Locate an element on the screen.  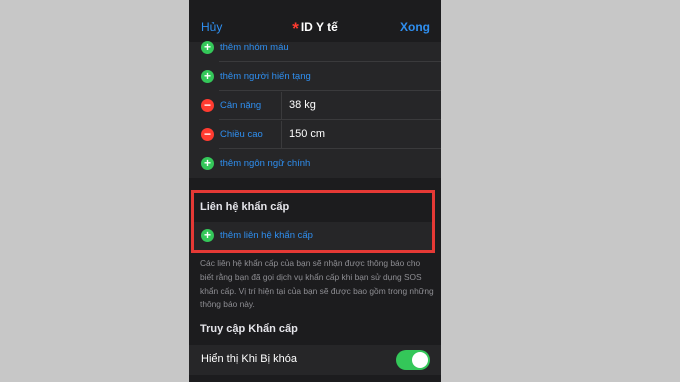
height-value: 150 cm is located at coordinates (307, 134).